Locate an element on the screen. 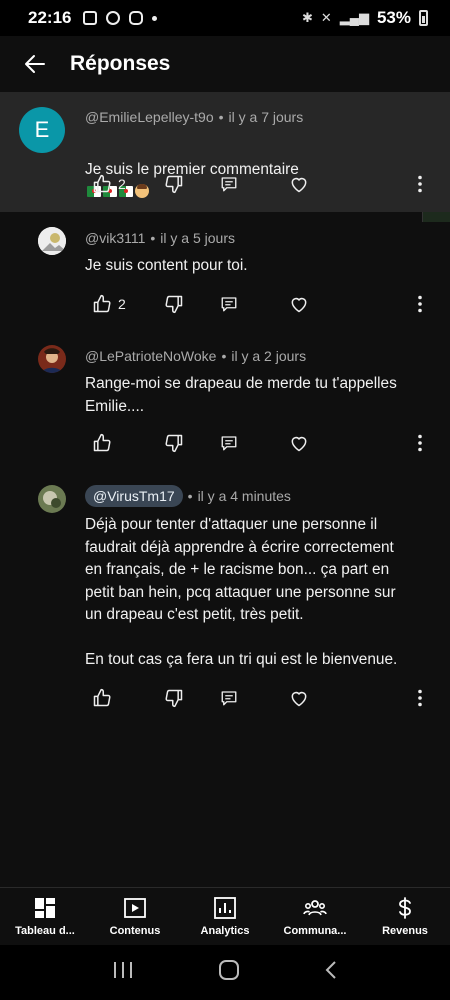 Image resolution: width=450 pixels, height=1000 pixels. back-button is located at coordinates (35, 64).